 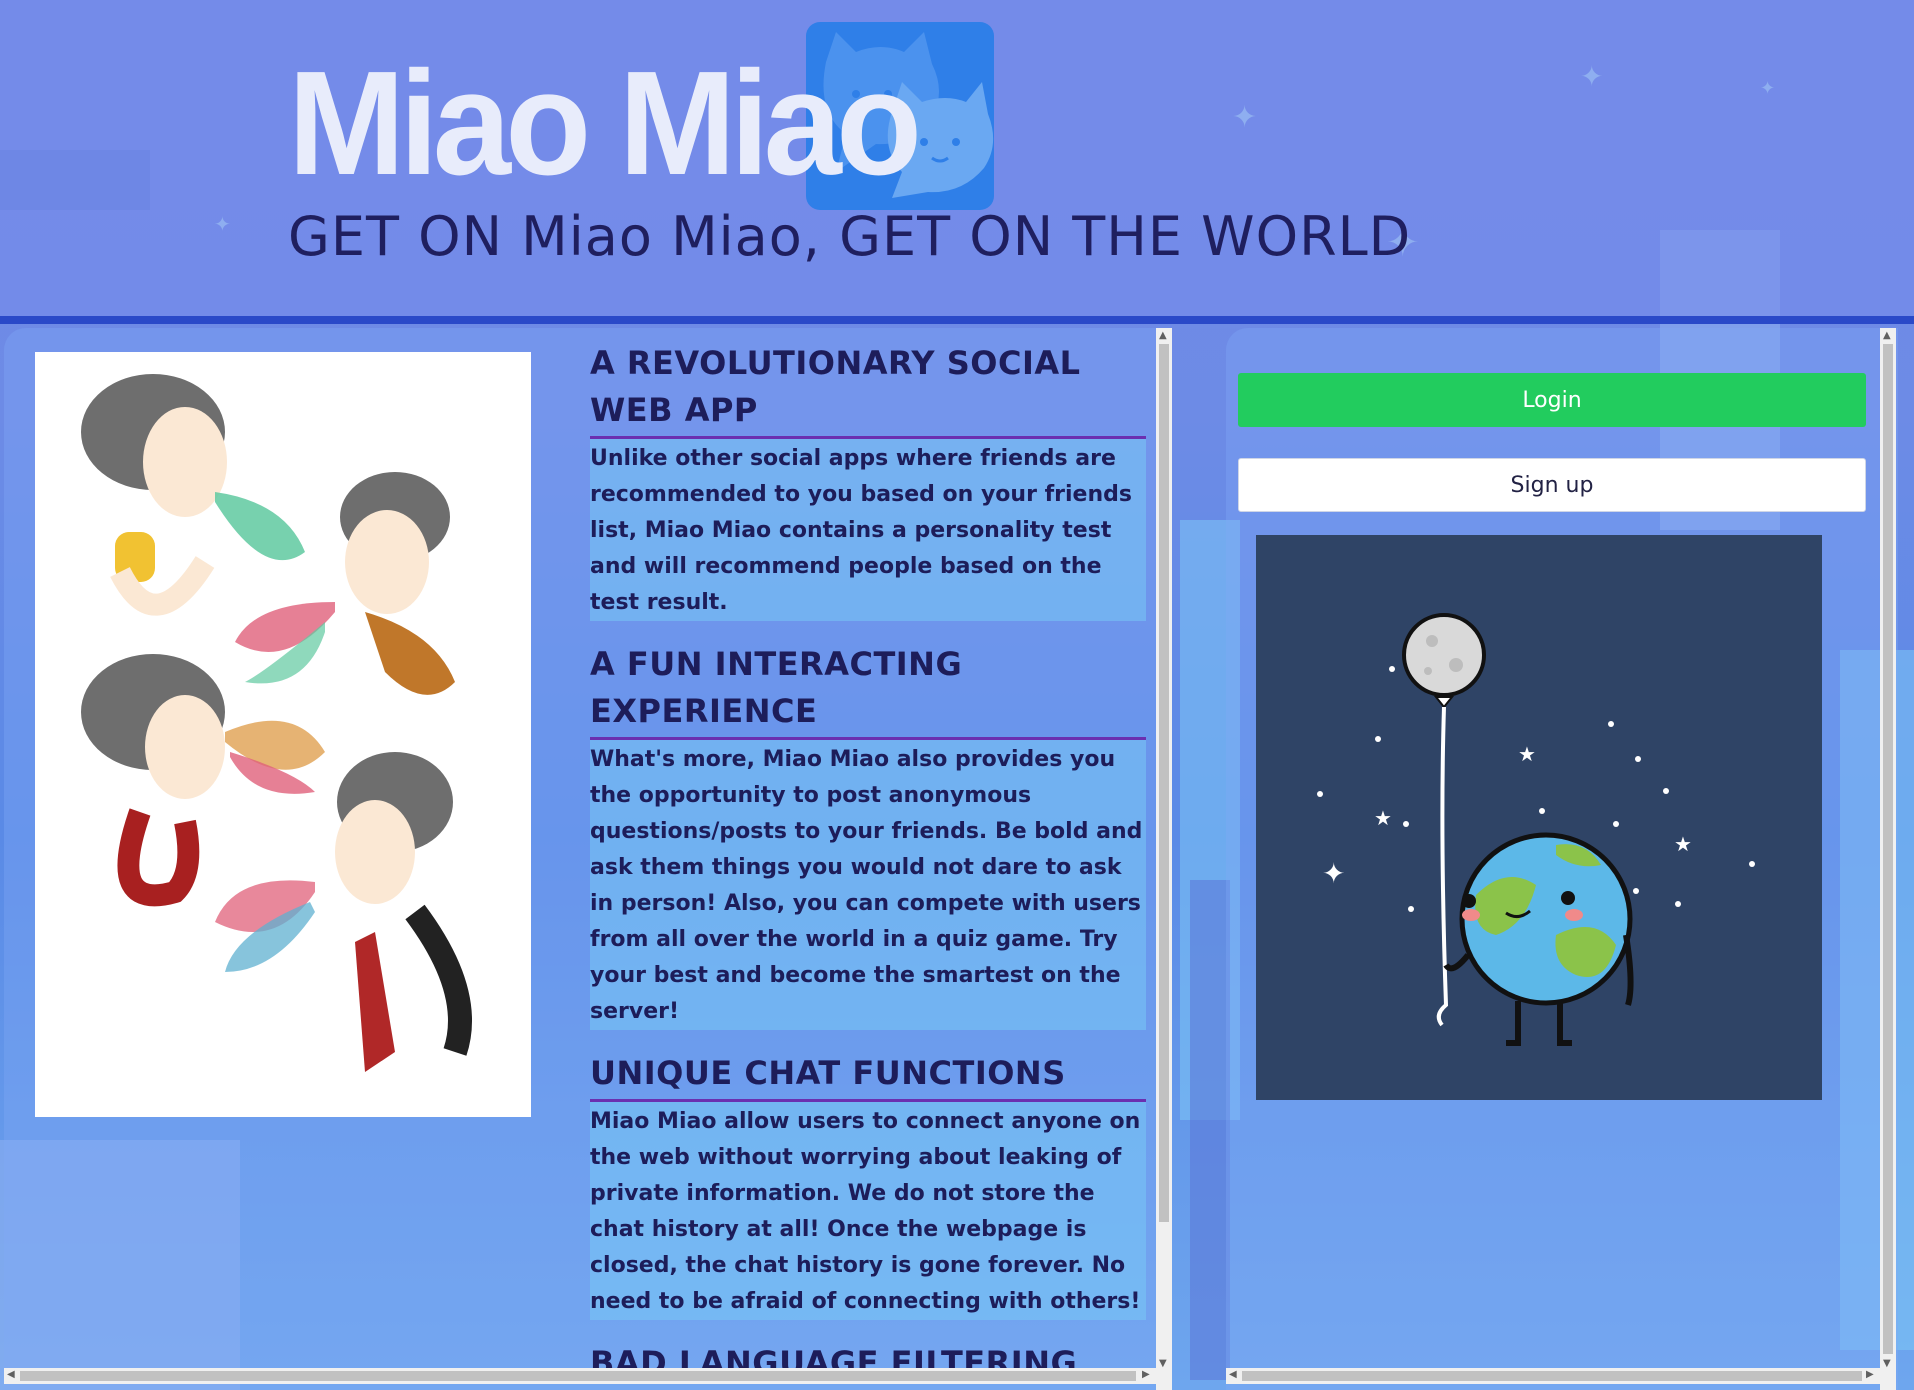 I want to click on header-divider, so click(x=957, y=320).